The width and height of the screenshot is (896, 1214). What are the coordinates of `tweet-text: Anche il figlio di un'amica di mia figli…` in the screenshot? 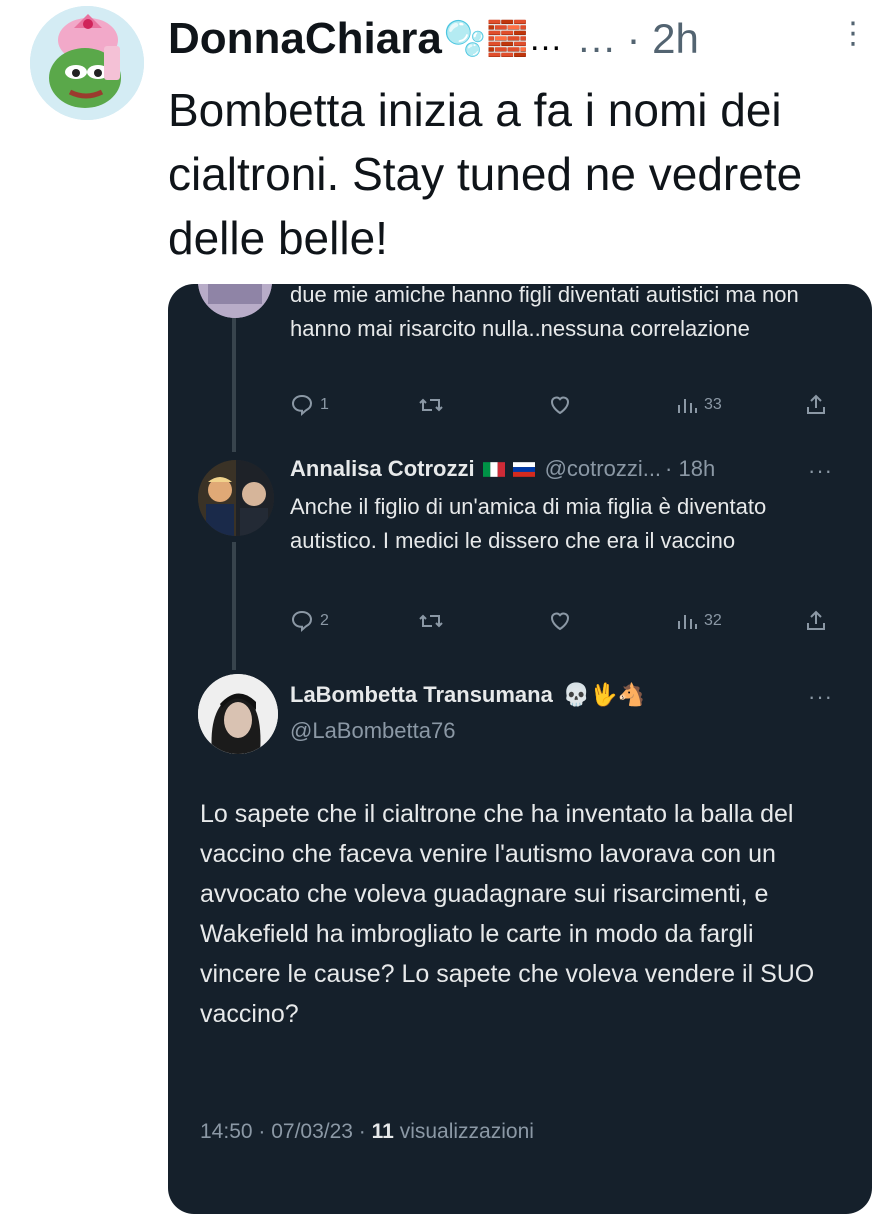 It's located at (528, 523).